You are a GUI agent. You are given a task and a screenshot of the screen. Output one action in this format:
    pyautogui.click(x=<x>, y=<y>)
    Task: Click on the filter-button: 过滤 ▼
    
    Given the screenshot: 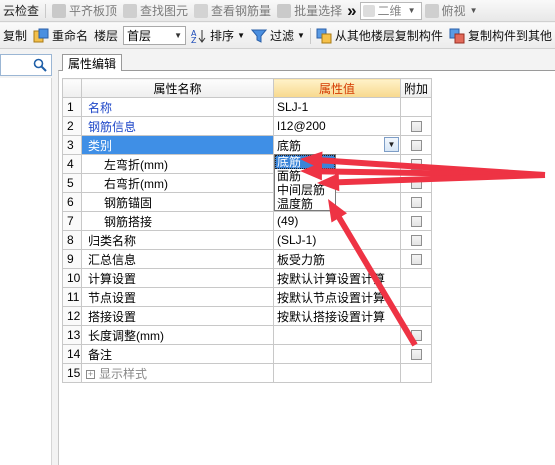 What is the action you would take?
    pyautogui.click(x=278, y=36)
    